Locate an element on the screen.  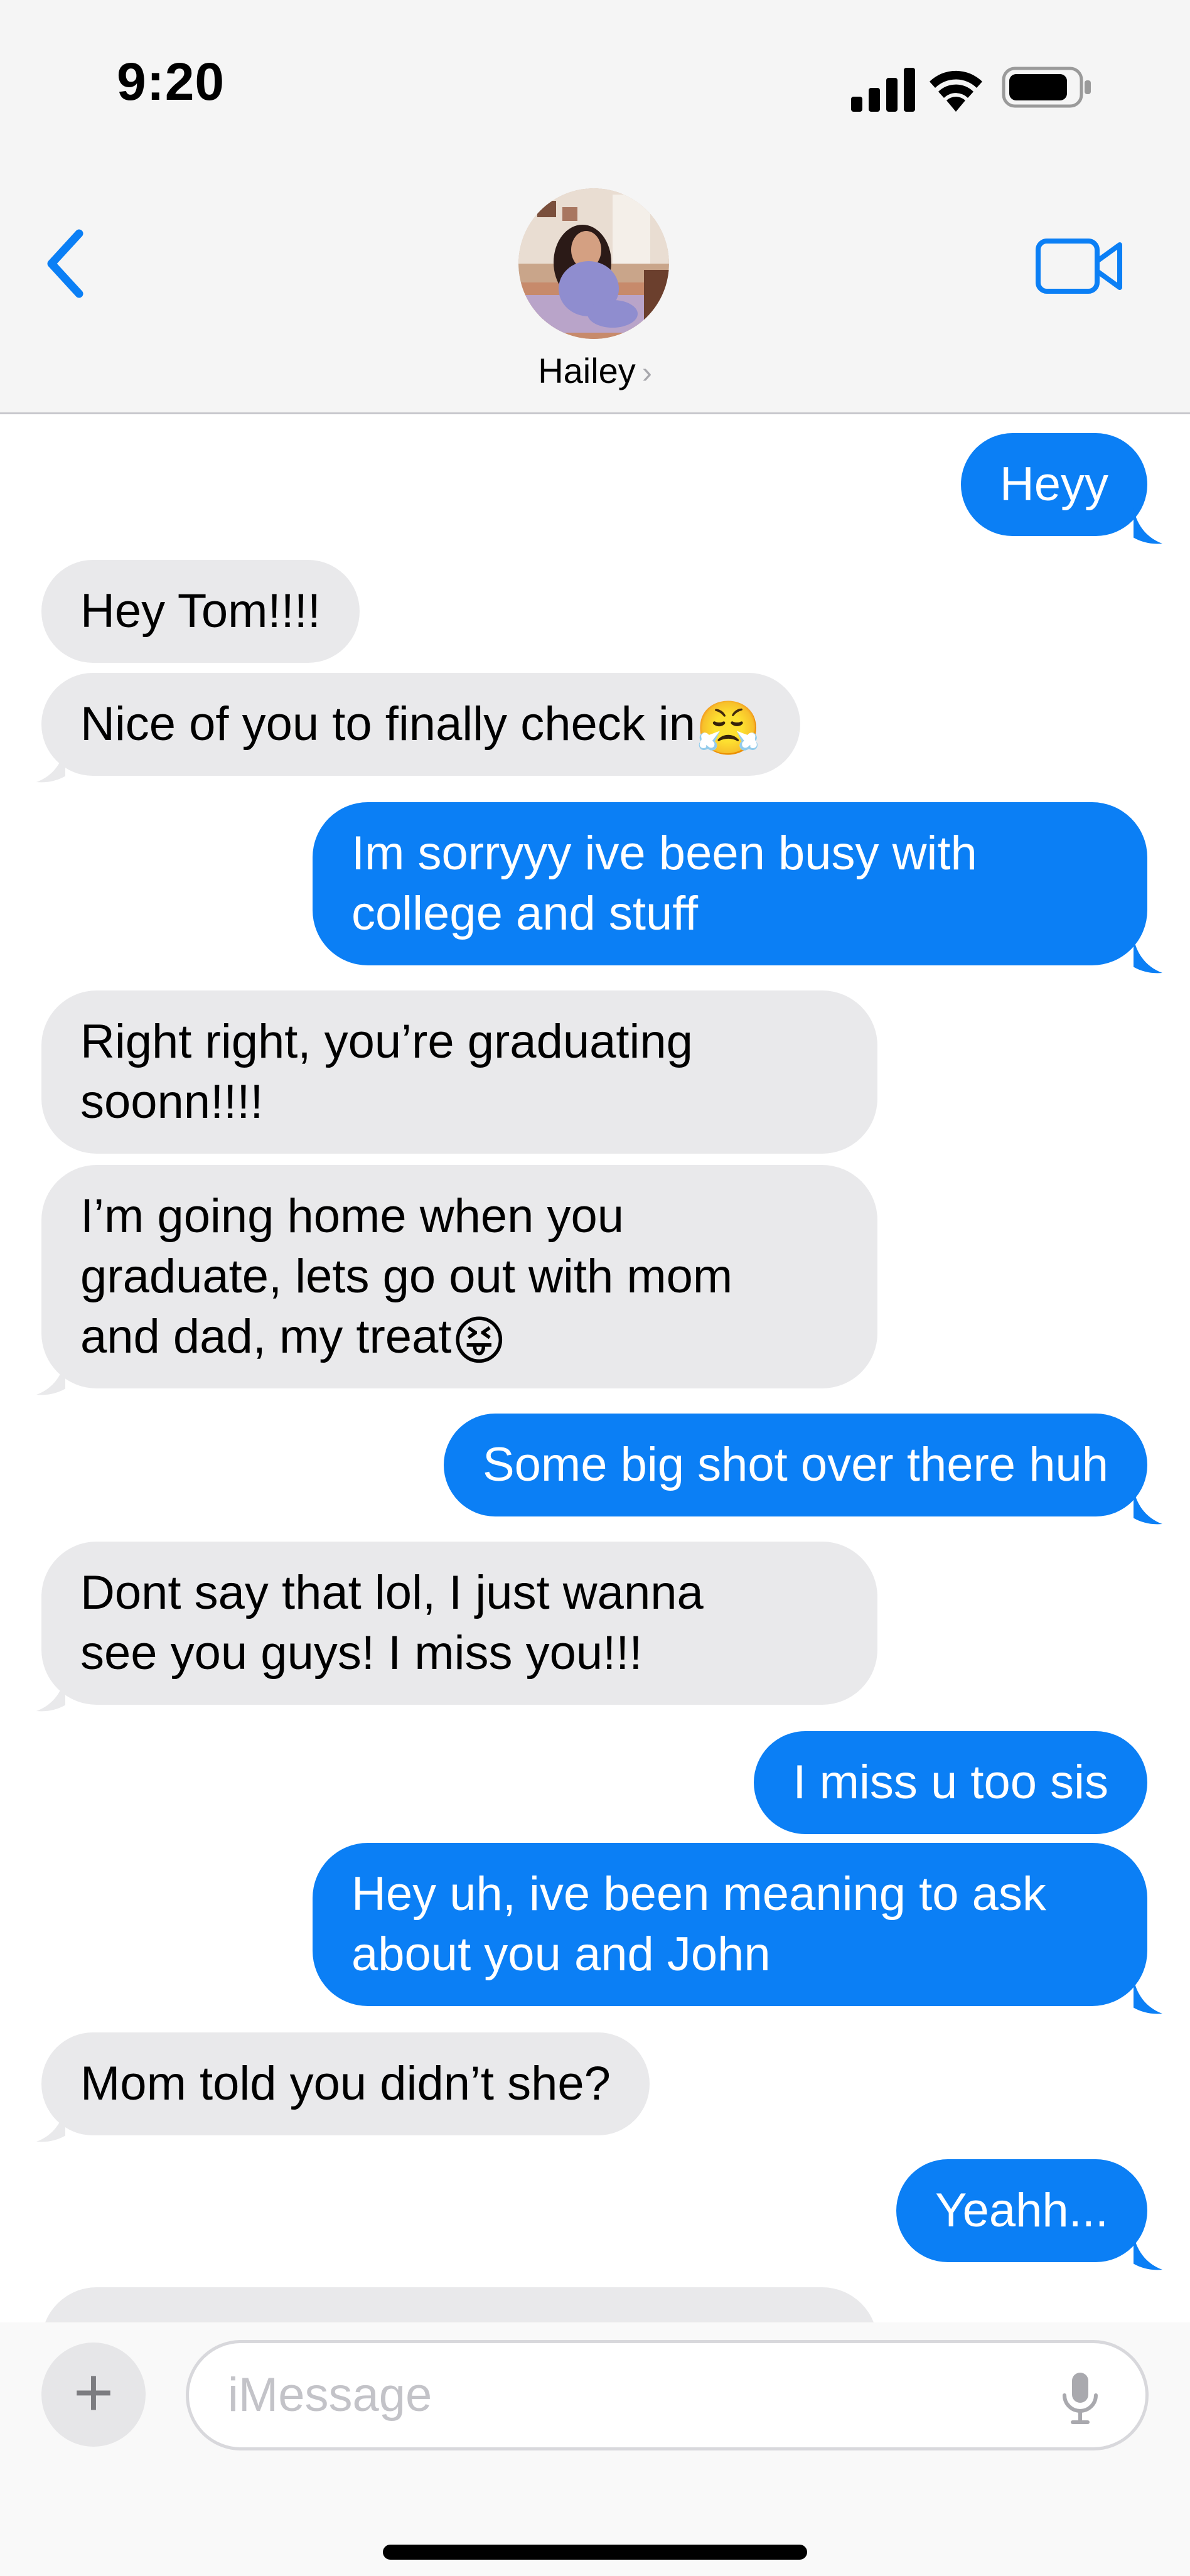
message-bubble-received: Right right, you’re graduating soonn!!!! is located at coordinates (459, 1072).